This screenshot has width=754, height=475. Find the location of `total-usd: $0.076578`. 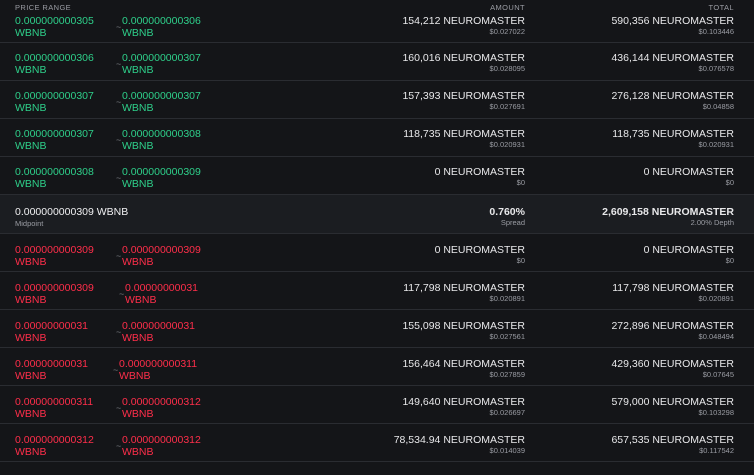

total-usd: $0.076578 is located at coordinates (716, 68).